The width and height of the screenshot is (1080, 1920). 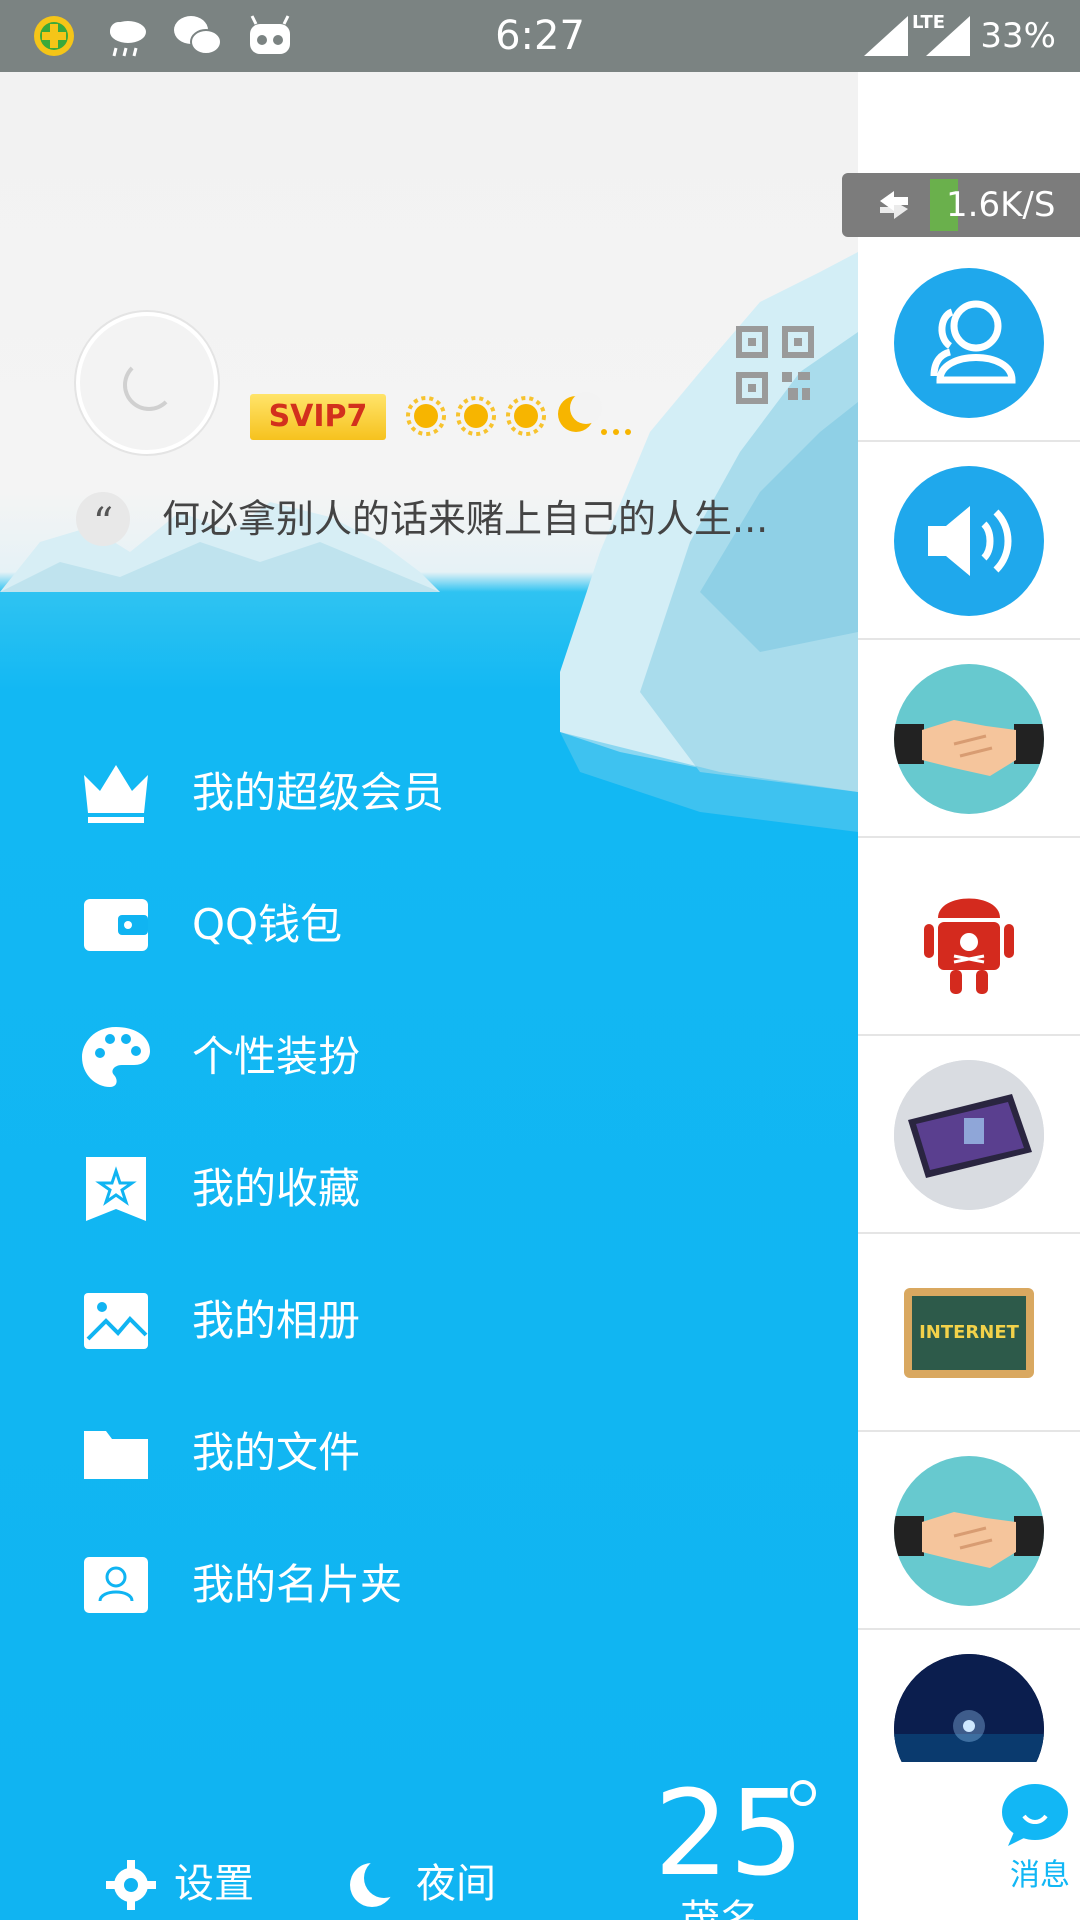 What do you see at coordinates (973, 342) in the screenshot?
I see `contacts-icon` at bounding box center [973, 342].